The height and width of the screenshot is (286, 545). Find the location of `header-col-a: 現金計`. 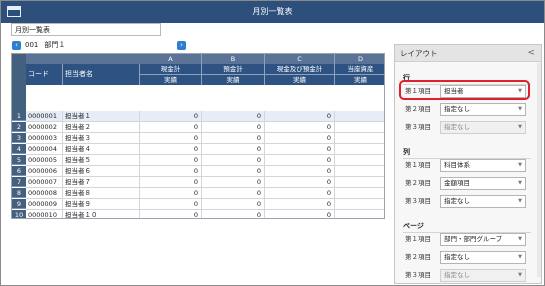

header-col-a: 現金計 is located at coordinates (171, 69).